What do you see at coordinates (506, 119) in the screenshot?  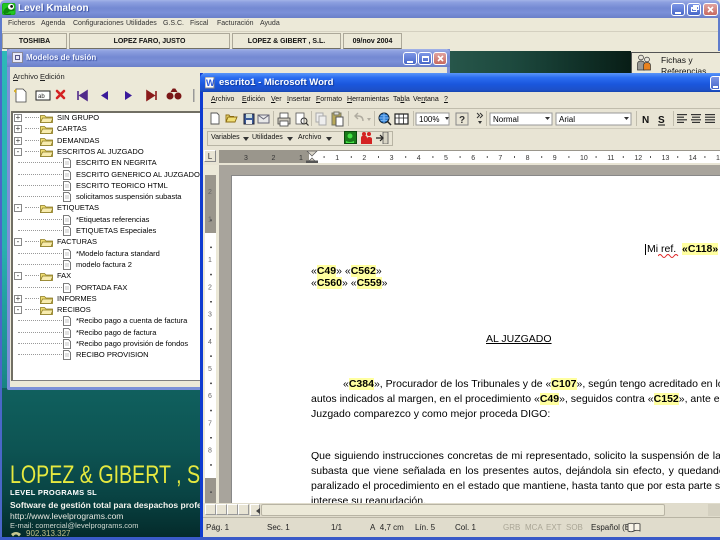 I see `svg-text: Normal` at bounding box center [506, 119].